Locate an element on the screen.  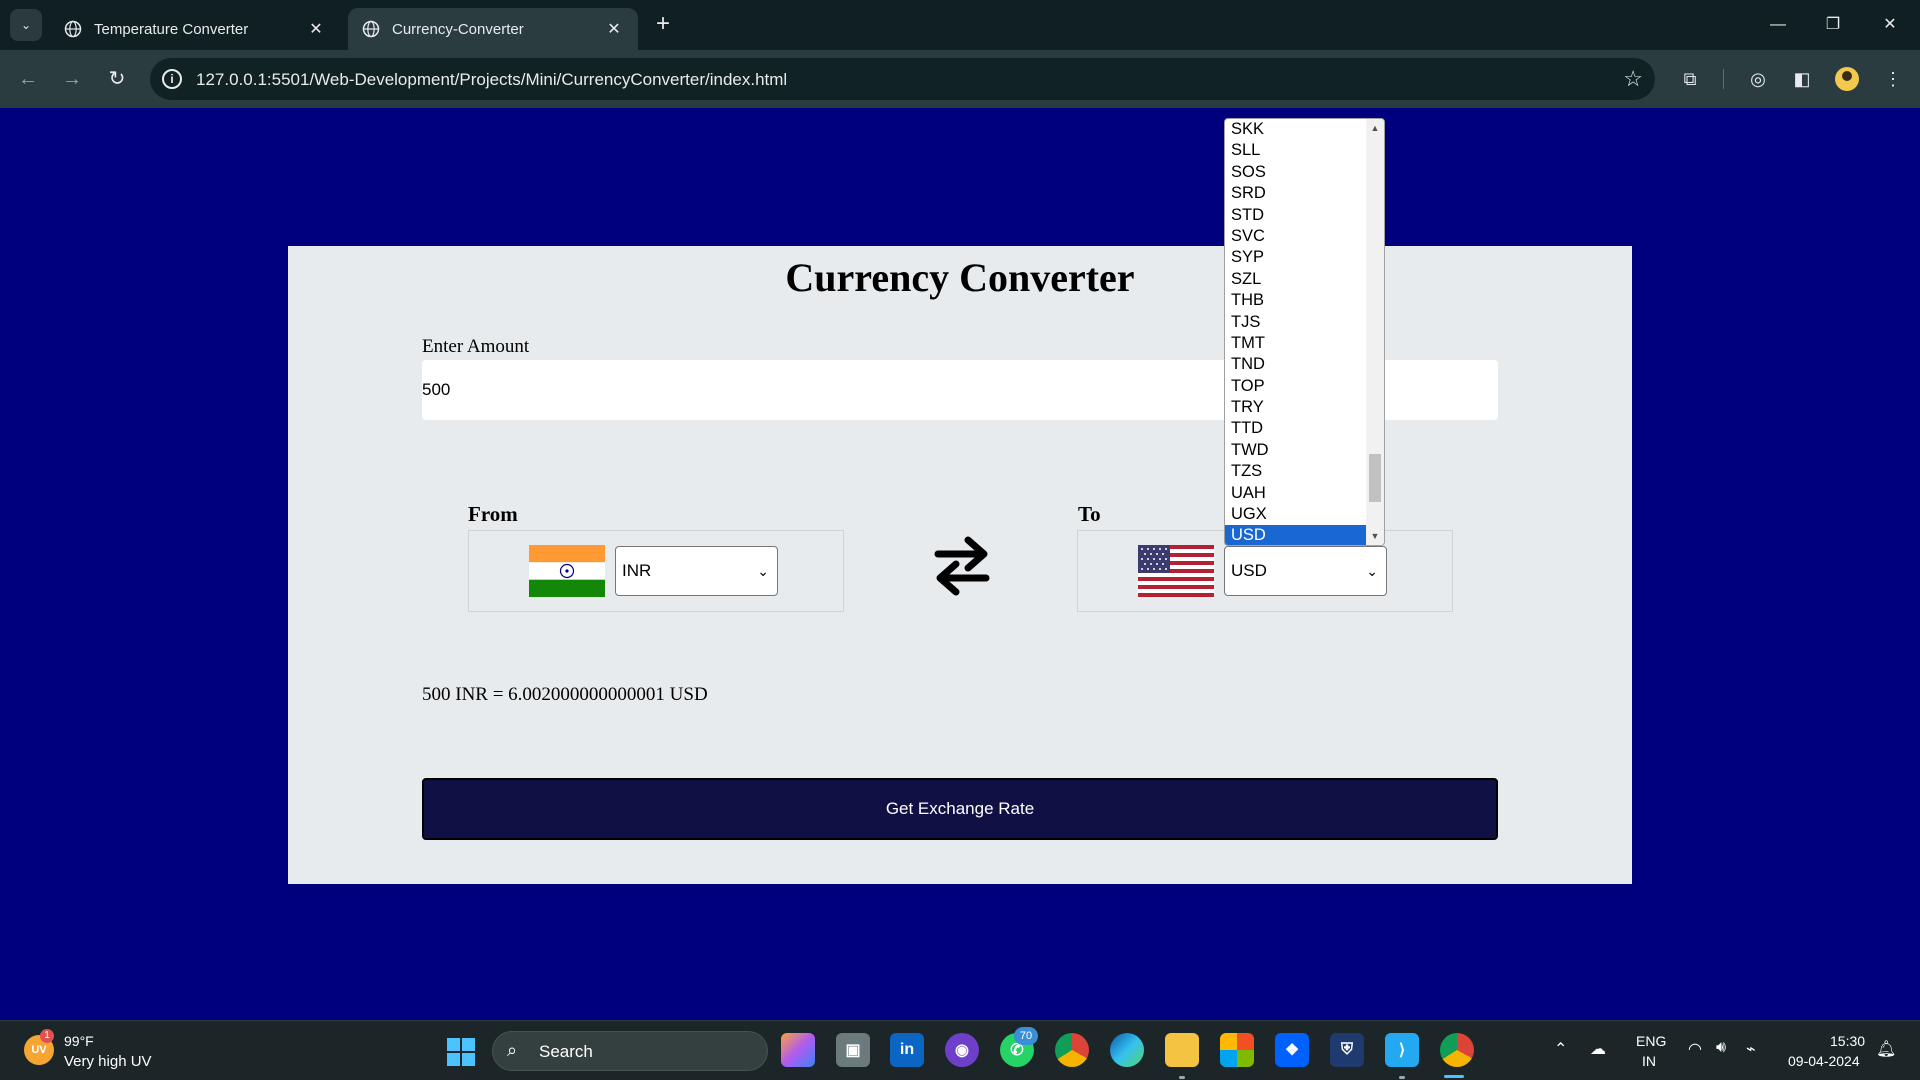
listbox-option: THB is located at coordinates (1295, 300).